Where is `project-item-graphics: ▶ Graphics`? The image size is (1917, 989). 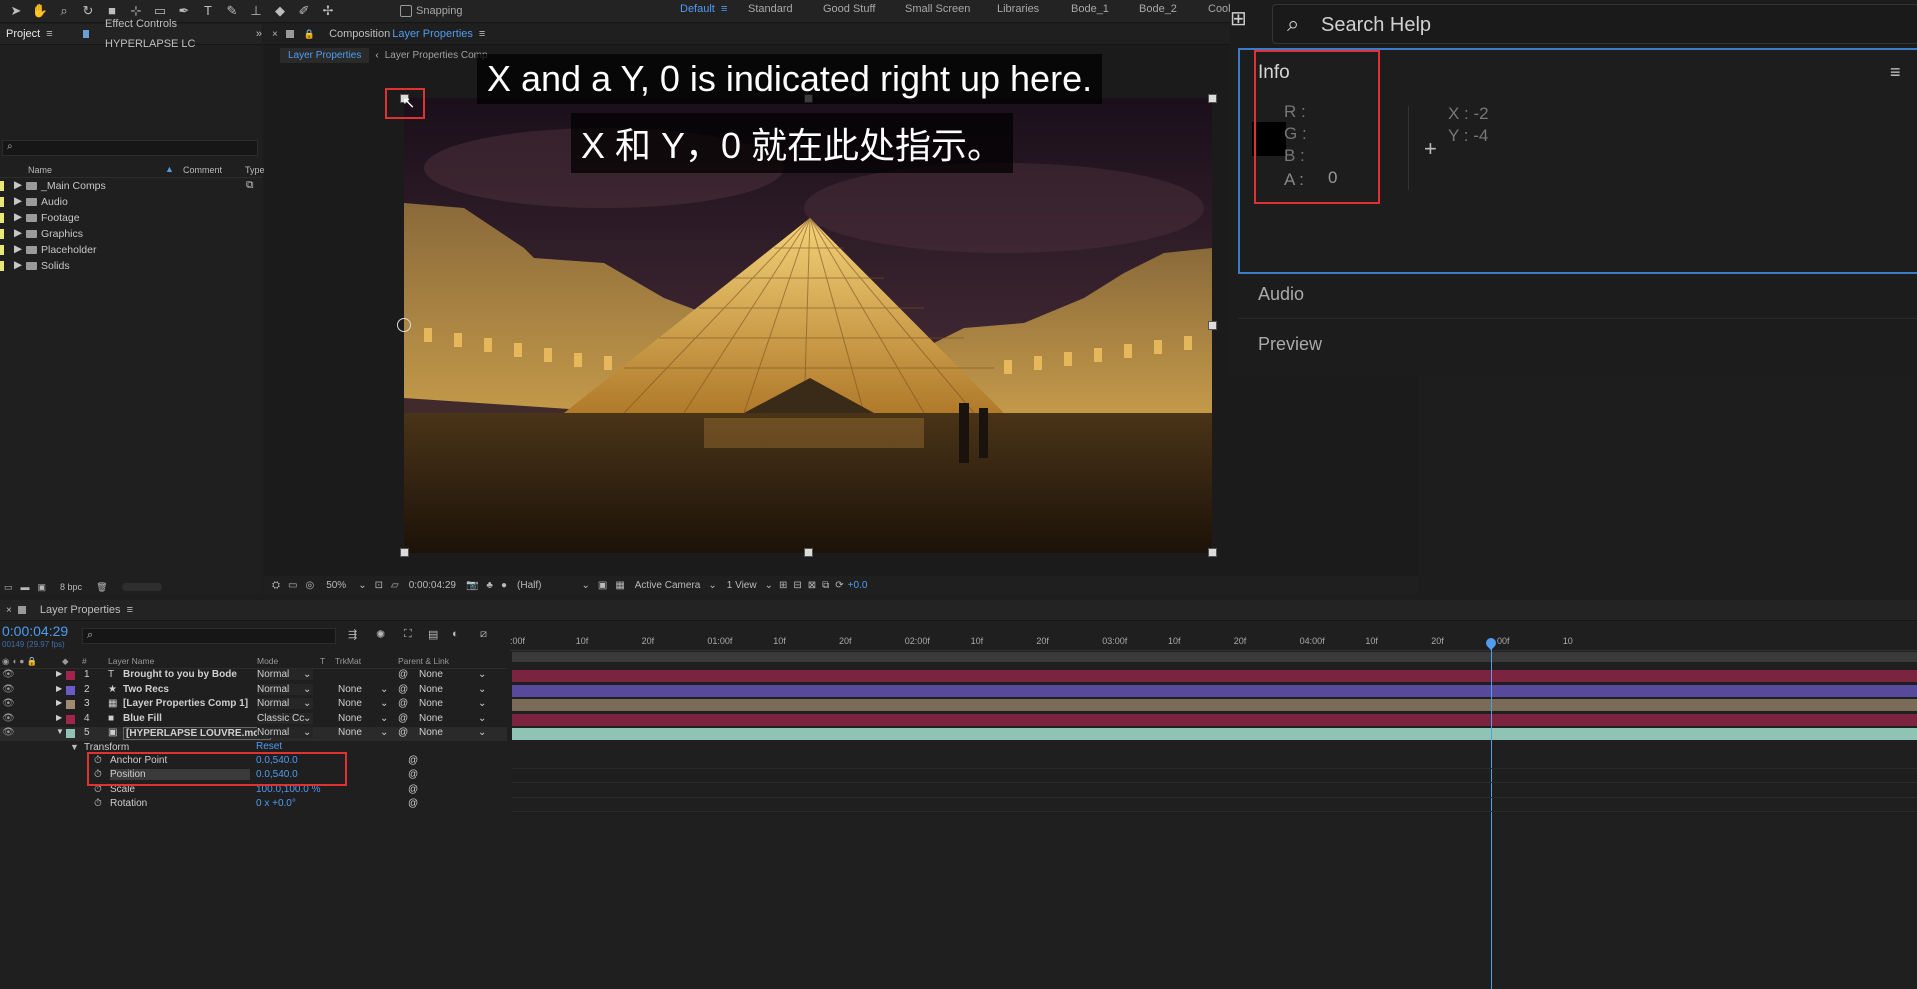
project-item-graphics: ▶ Graphics is located at coordinates (131, 234).